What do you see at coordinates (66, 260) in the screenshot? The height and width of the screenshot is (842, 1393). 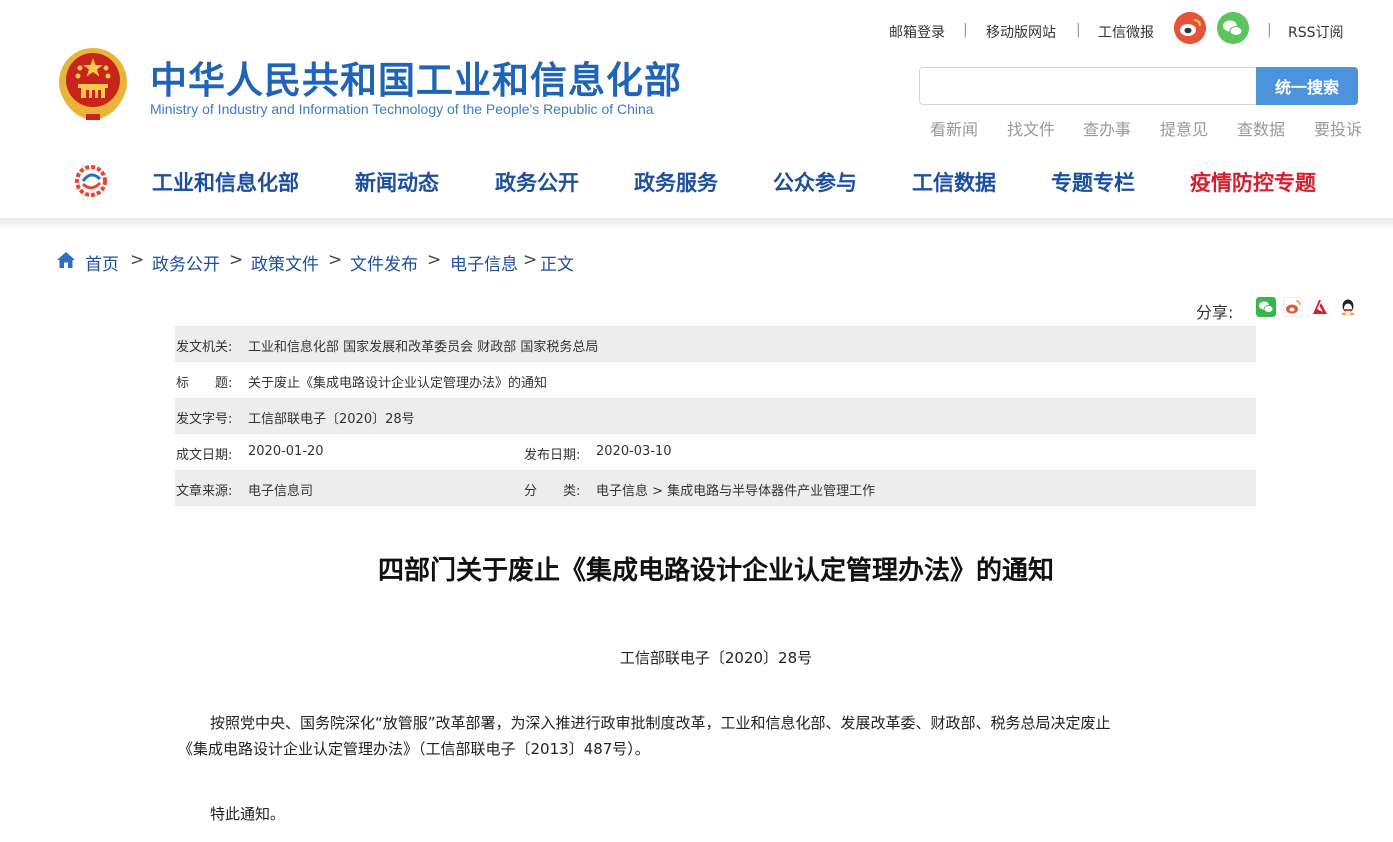 I see `home-icon` at bounding box center [66, 260].